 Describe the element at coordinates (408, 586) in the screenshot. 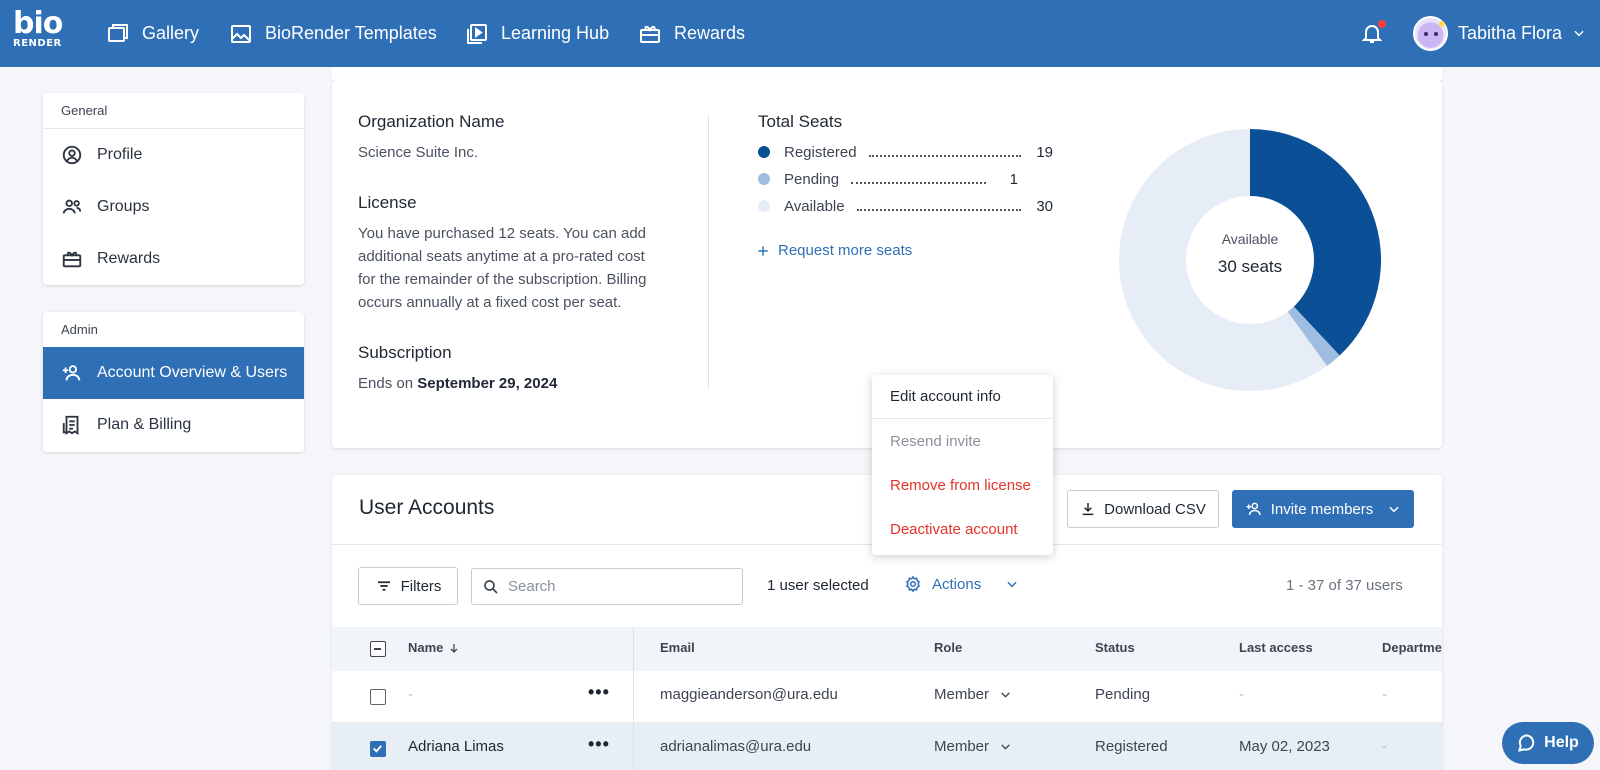

I see `filters-button: Filters` at that location.